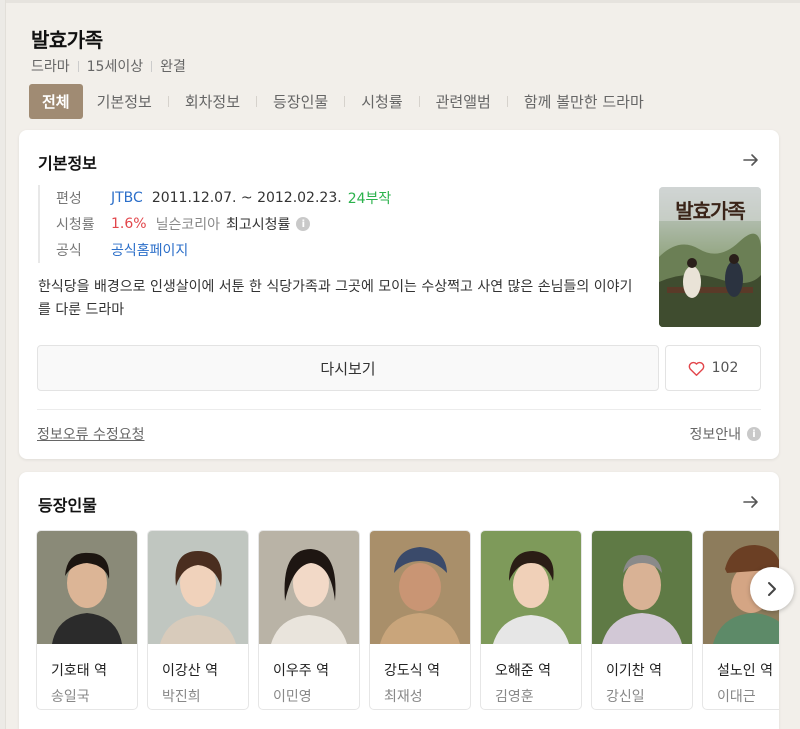 Image resolution: width=800 pixels, height=729 pixels. What do you see at coordinates (181, 697) in the screenshot?
I see `actor-name: 박진희` at bounding box center [181, 697].